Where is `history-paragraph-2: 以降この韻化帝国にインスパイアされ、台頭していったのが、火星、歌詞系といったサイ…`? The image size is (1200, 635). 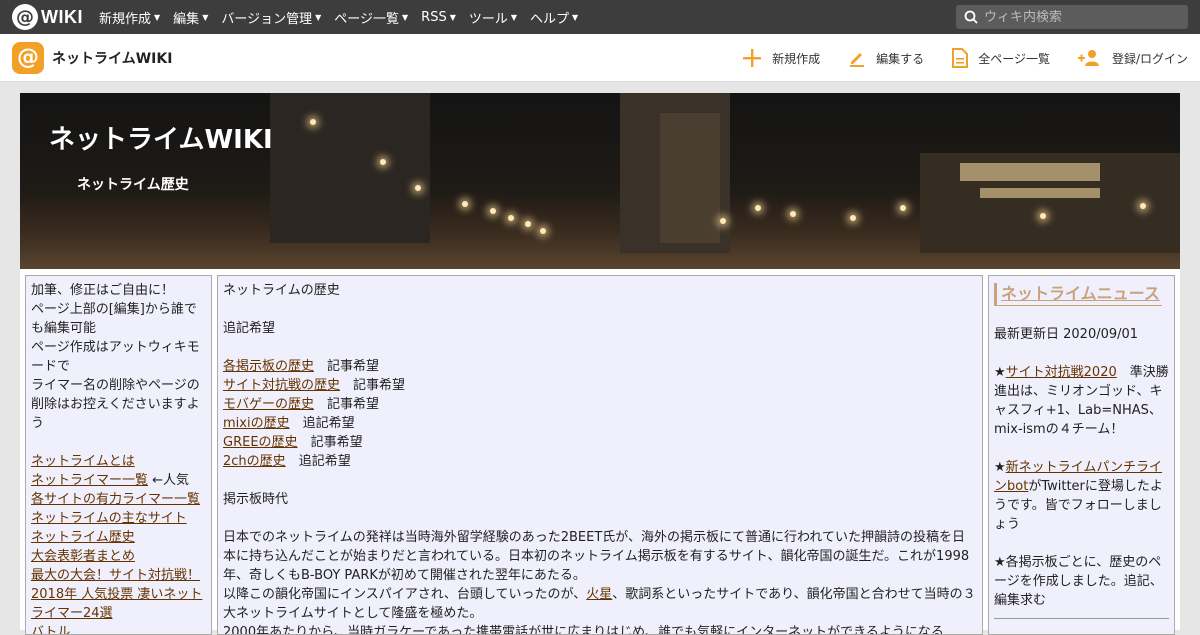
history-paragraph-2: 以降この韻化帝国にインスパイアされ、台頭していったのが、火星、歌詞系といったサイ… is located at coordinates (600, 604).